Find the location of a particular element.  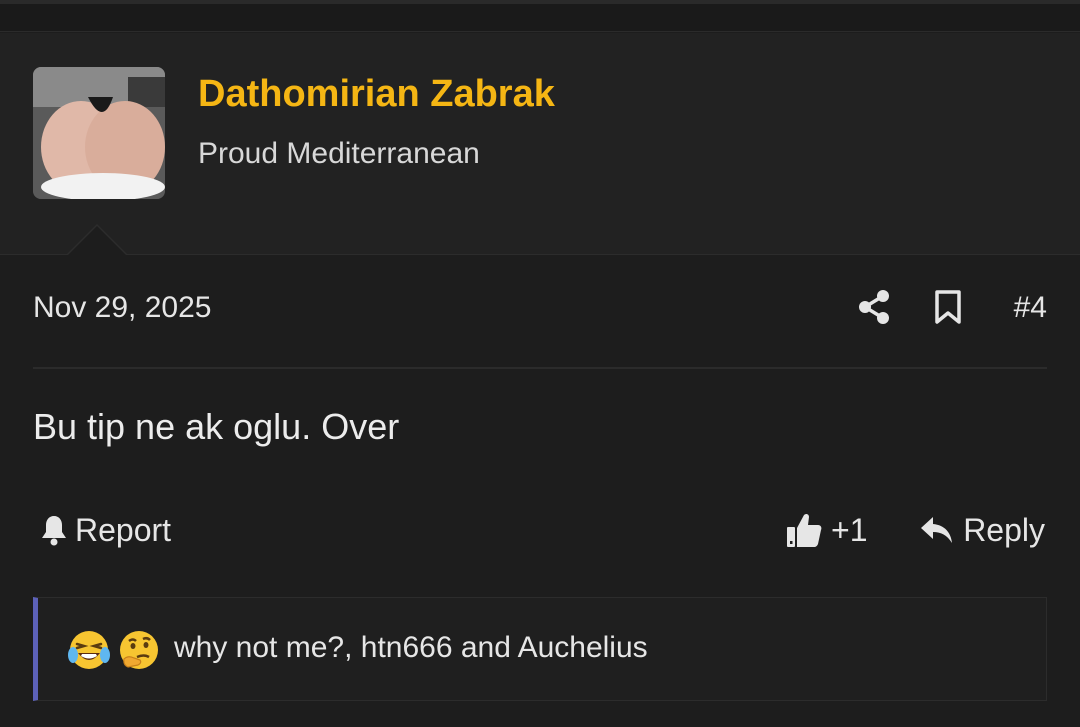

report-button: Report is located at coordinates (105, 530).